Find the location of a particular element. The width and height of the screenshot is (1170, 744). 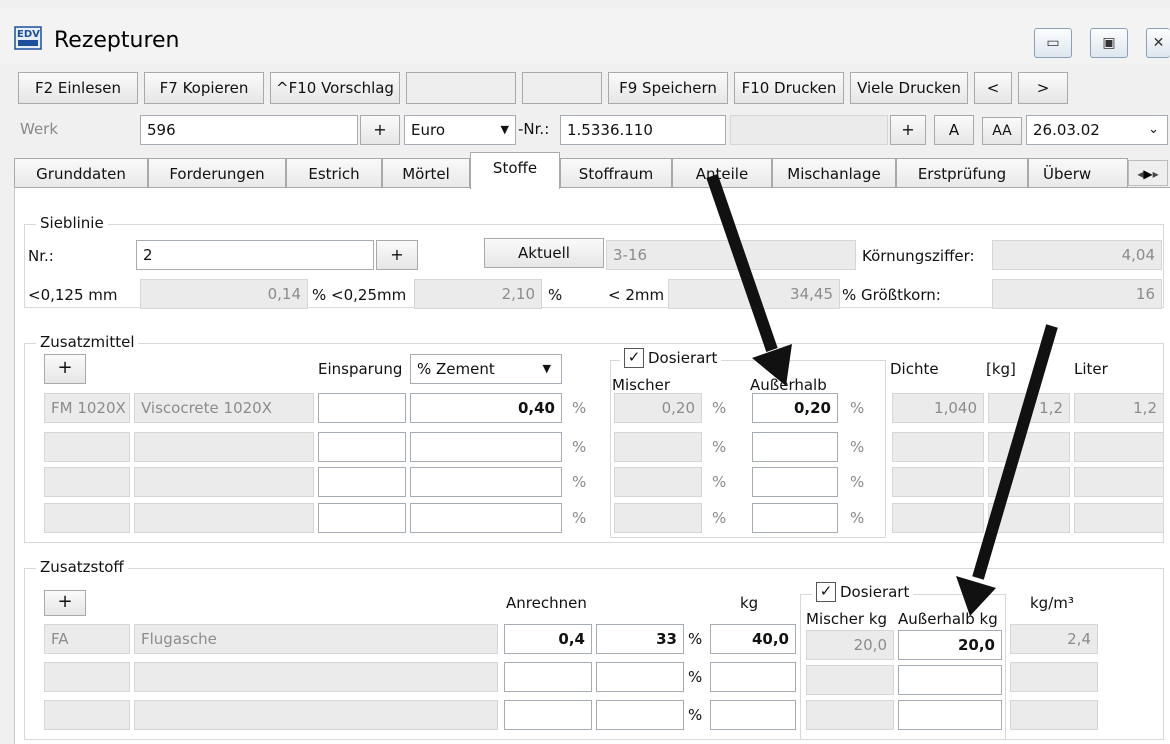

arrow-to-ausserhalb-icon is located at coordinates (749, 280).